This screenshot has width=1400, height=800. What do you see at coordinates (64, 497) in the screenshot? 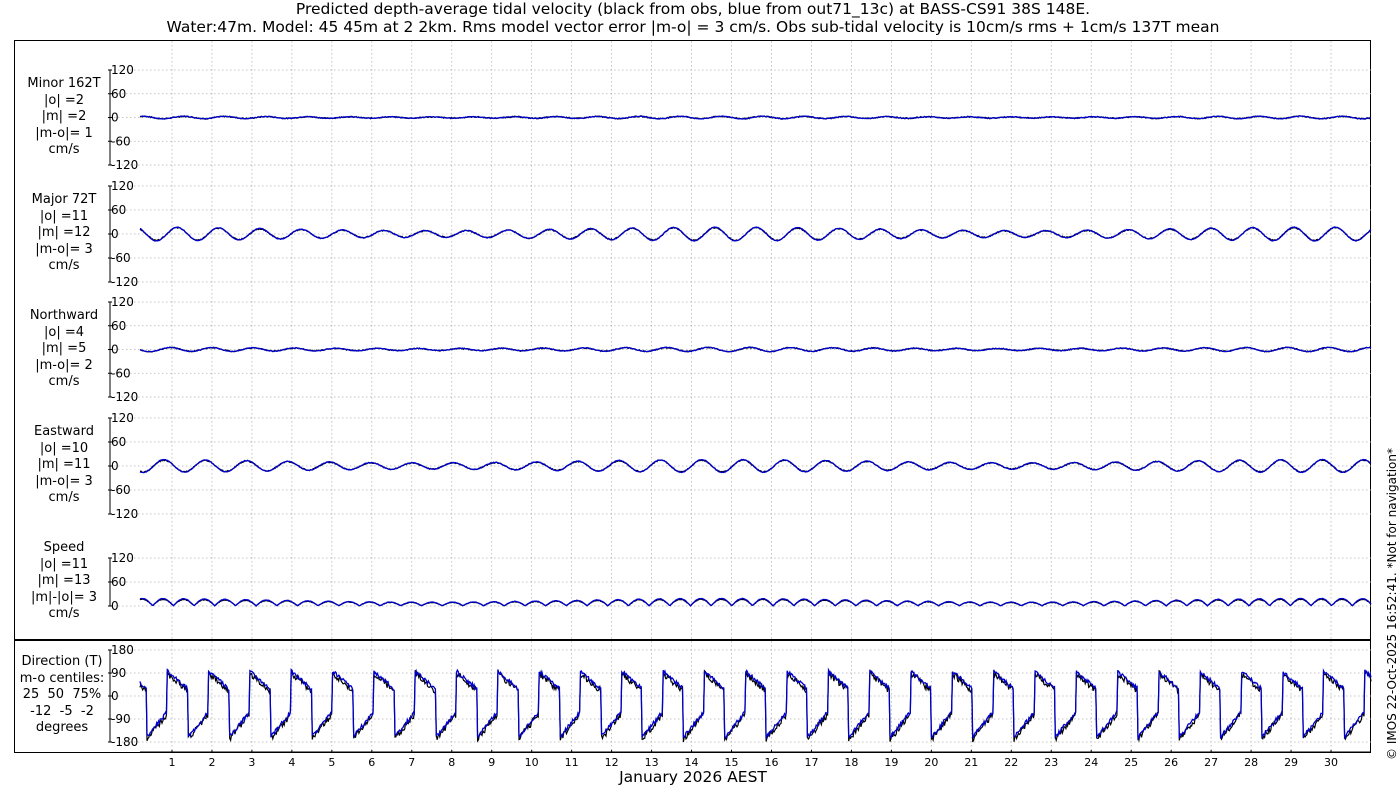
I see `eastward-label-line: cm/s` at bounding box center [64, 497].